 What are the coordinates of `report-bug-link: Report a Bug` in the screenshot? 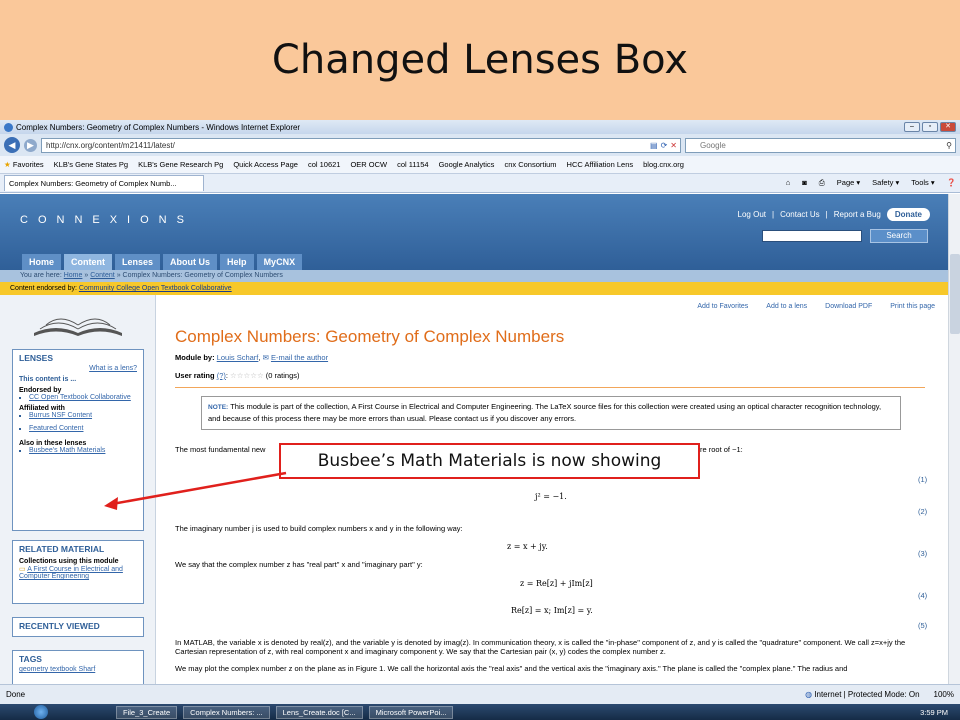 It's located at (857, 214).